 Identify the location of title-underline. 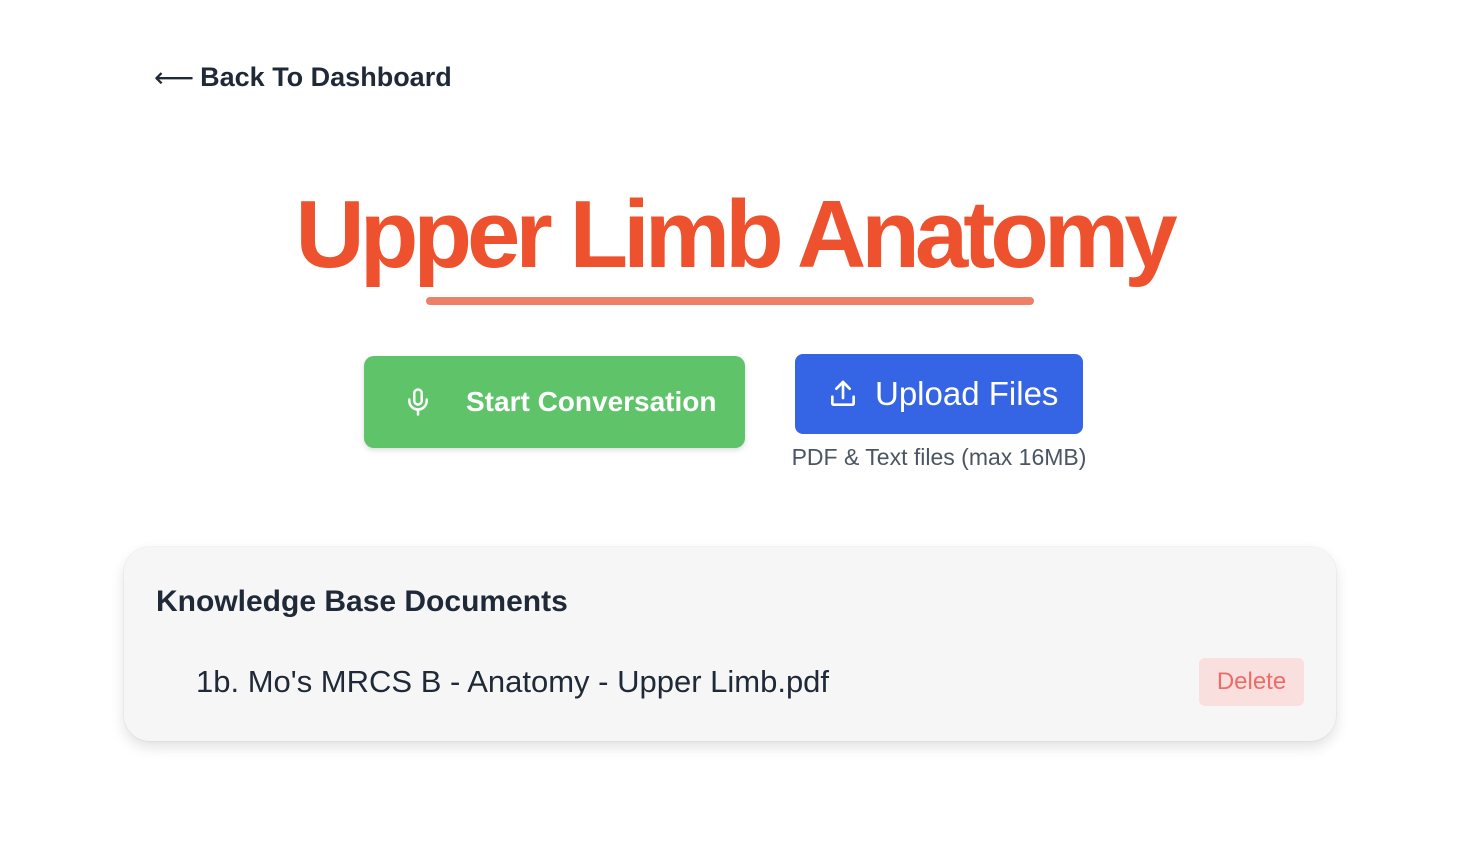
(730, 301).